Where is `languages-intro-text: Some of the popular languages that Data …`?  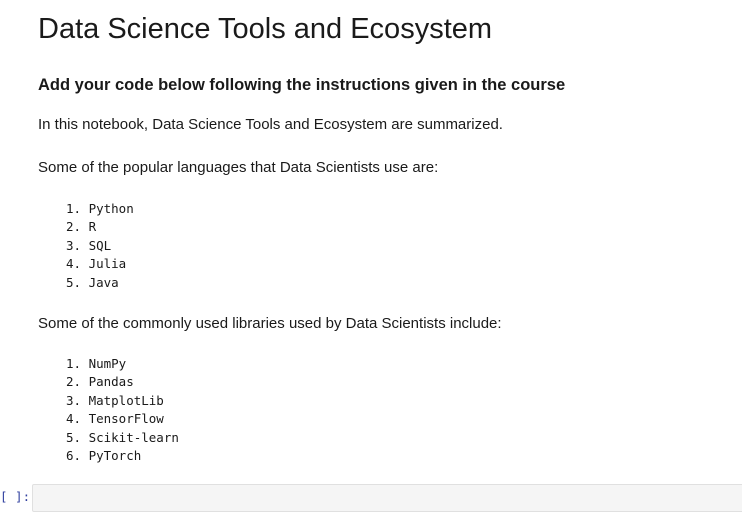 languages-intro-text: Some of the popular languages that Data … is located at coordinates (238, 167).